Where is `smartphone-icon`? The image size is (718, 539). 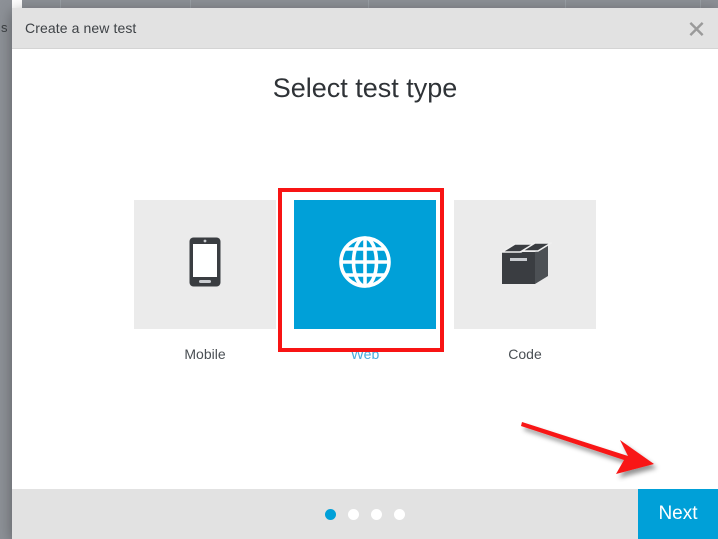
smartphone-icon is located at coordinates (205, 264).